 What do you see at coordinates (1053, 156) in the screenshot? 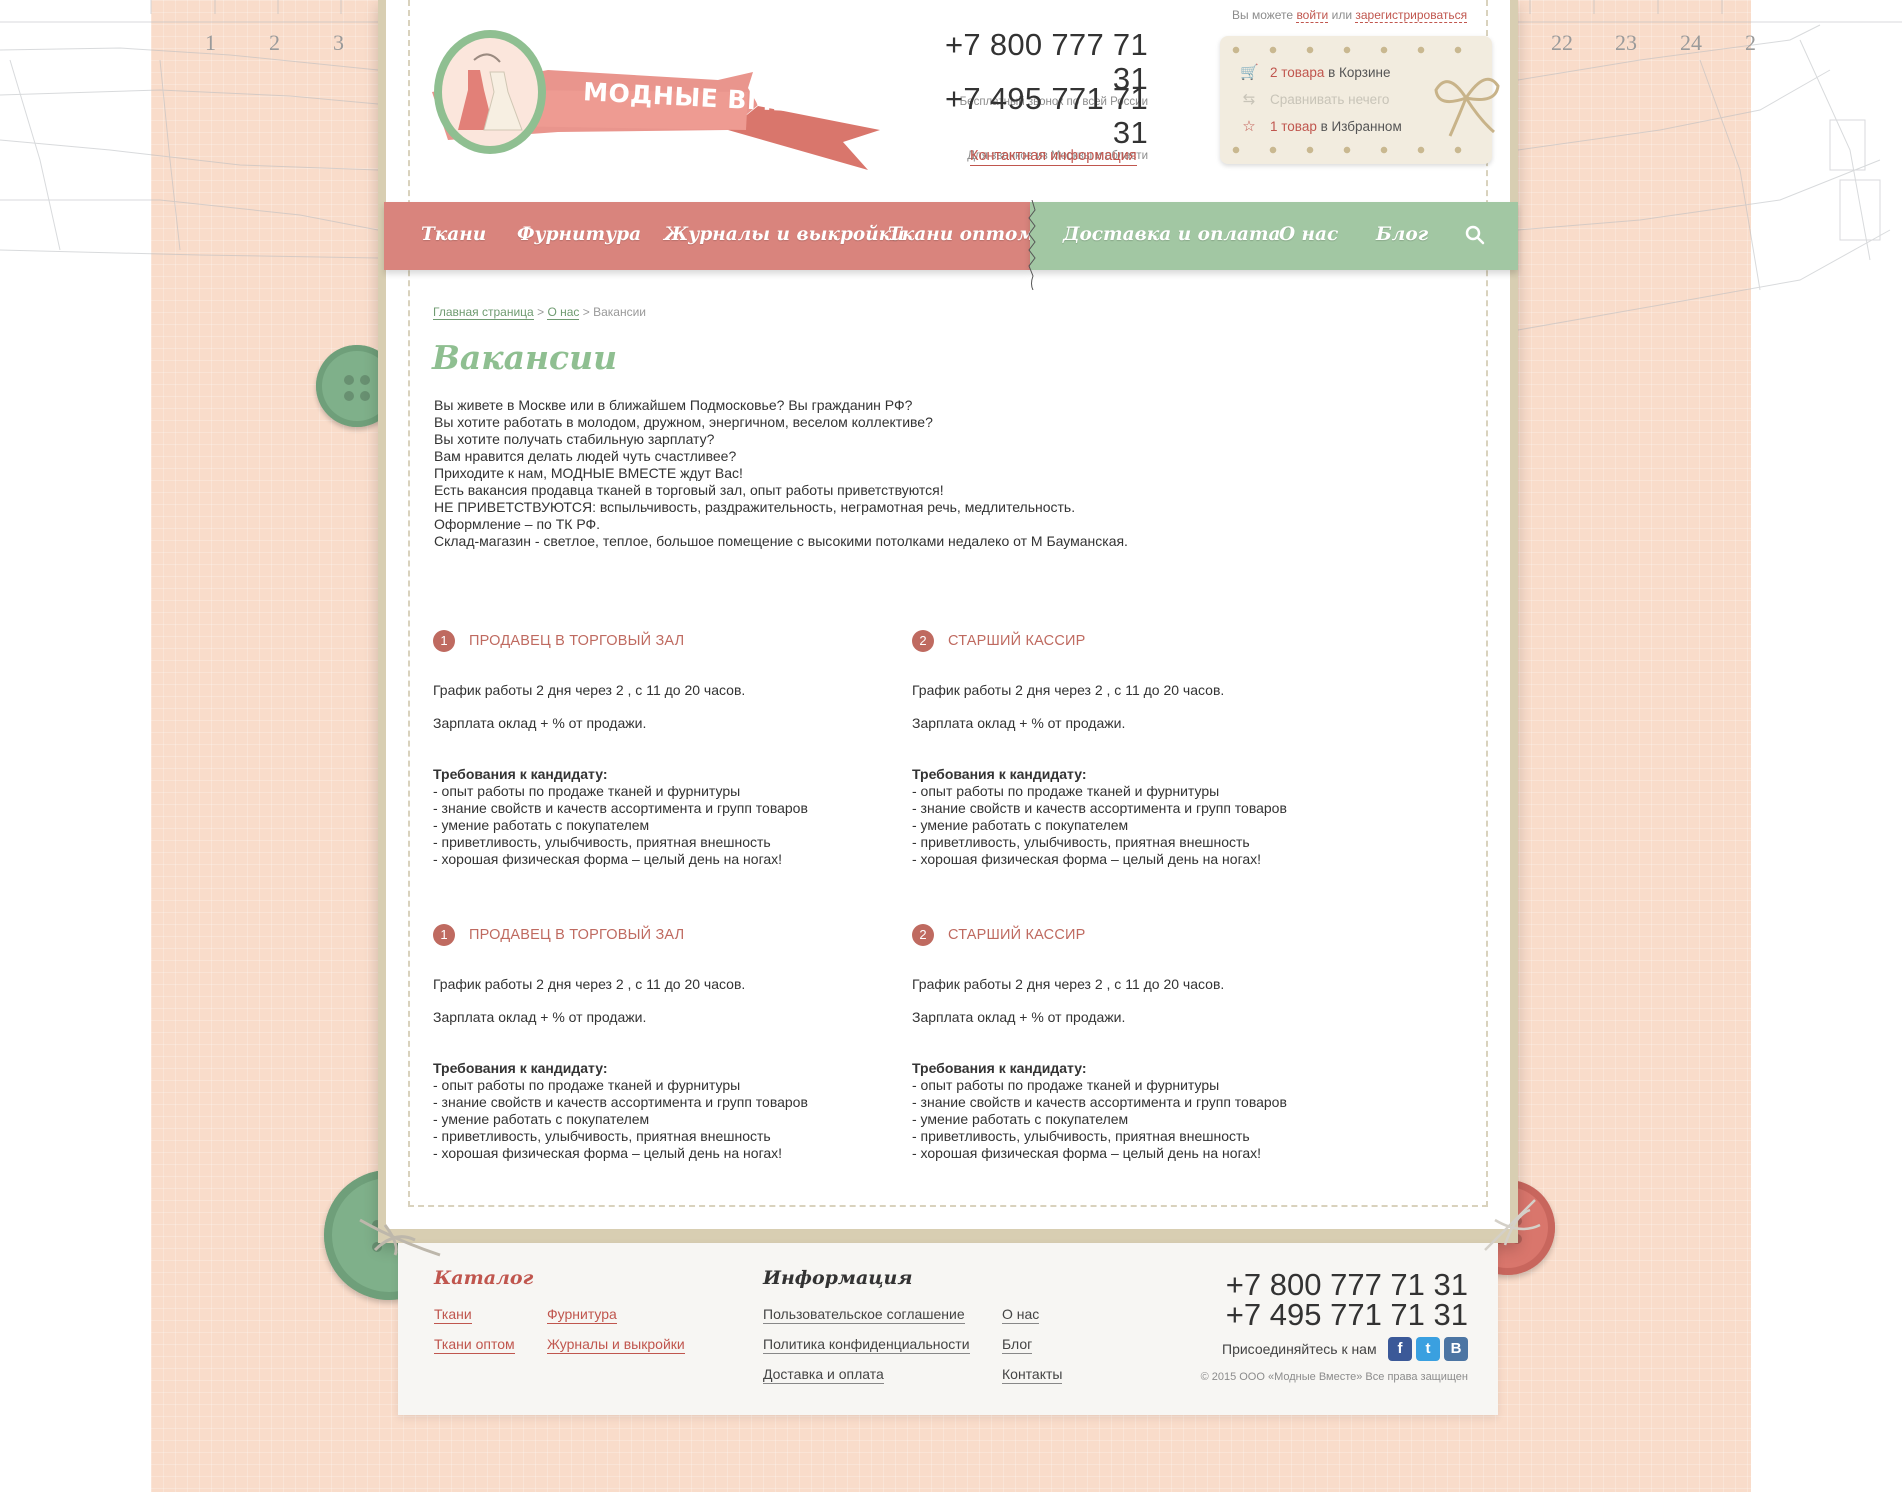
I see `contact-info-link: Контактная информация` at bounding box center [1053, 156].